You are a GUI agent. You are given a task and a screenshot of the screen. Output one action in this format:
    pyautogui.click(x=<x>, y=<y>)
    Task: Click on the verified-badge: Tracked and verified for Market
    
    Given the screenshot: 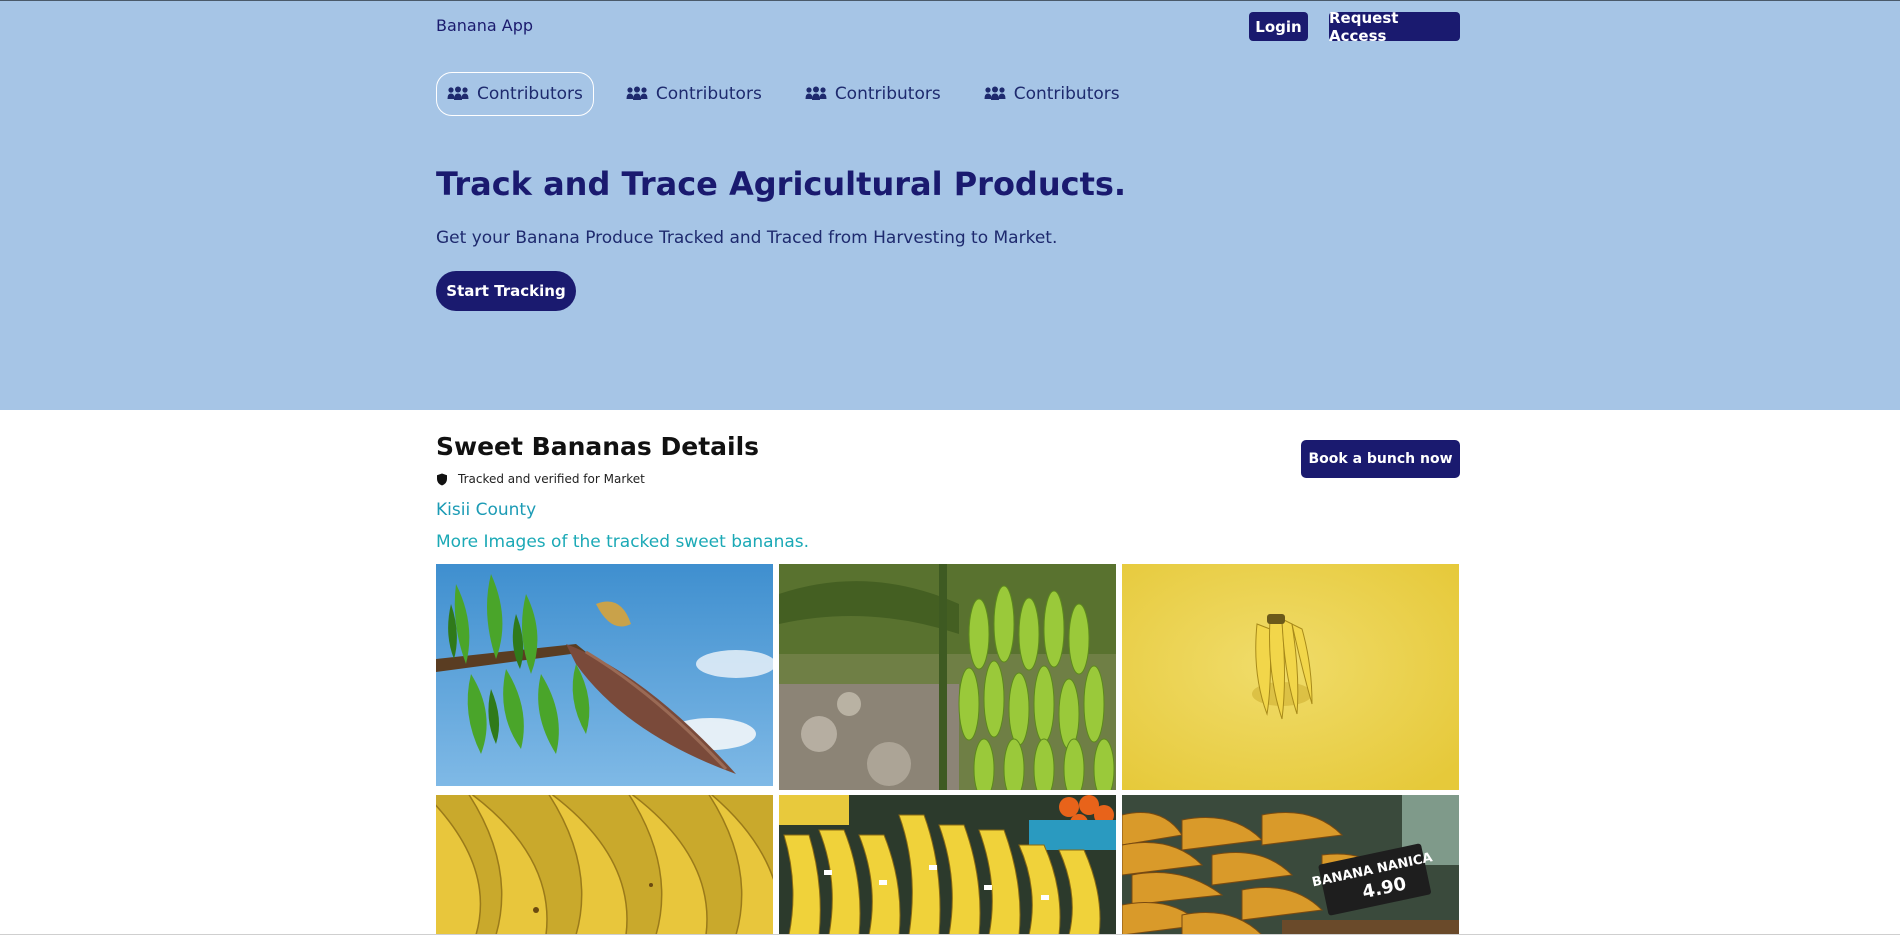 What is the action you would take?
    pyautogui.click(x=540, y=479)
    